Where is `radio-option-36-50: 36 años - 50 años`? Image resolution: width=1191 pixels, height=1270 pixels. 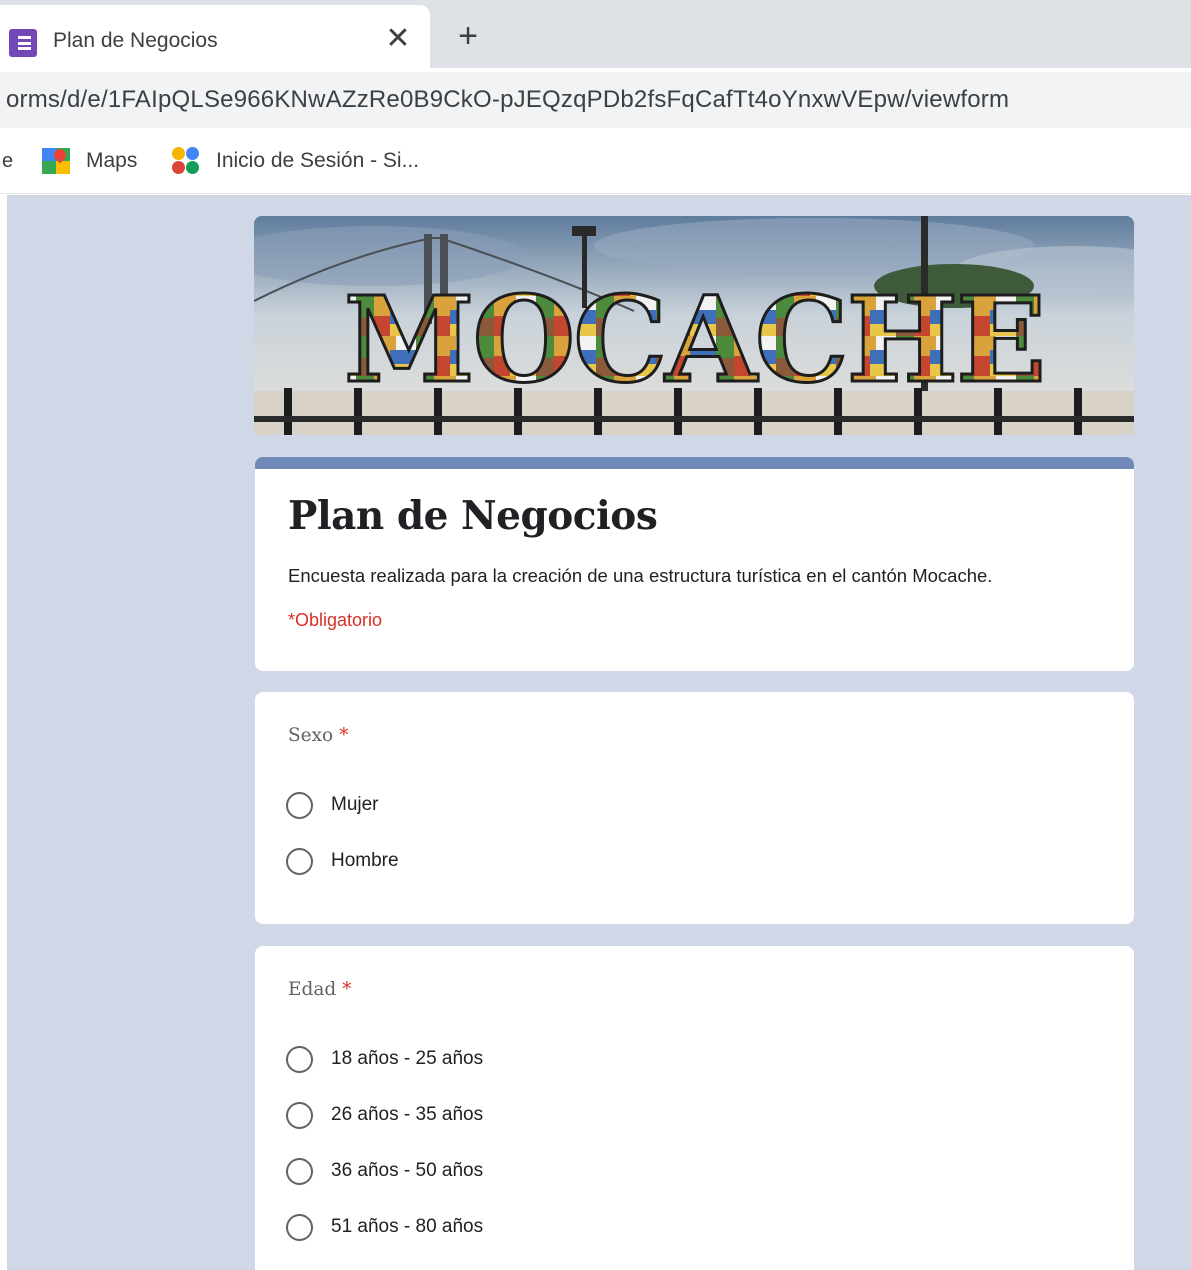
radio-option-36-50: 36 años - 50 años is located at coordinates (384, 1171).